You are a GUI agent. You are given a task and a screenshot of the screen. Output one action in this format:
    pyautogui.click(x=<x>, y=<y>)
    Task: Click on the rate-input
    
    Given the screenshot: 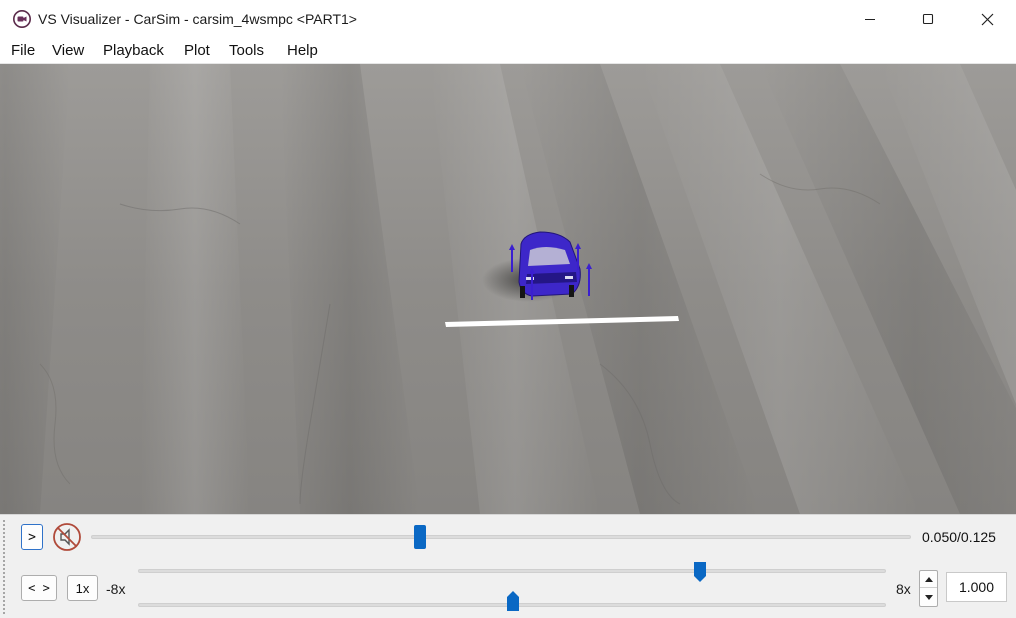 What is the action you would take?
    pyautogui.click(x=976, y=587)
    